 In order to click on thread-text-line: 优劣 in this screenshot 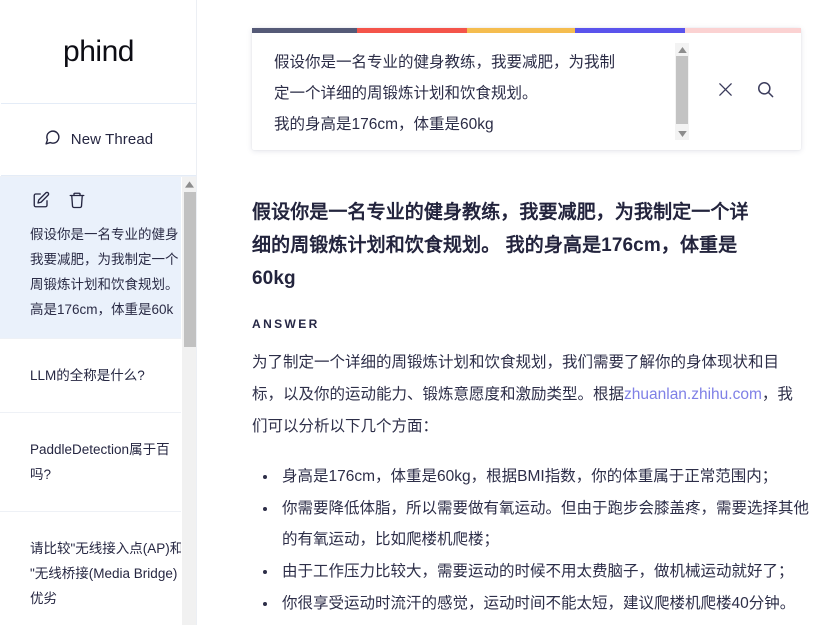, I will do `click(43, 598)`.